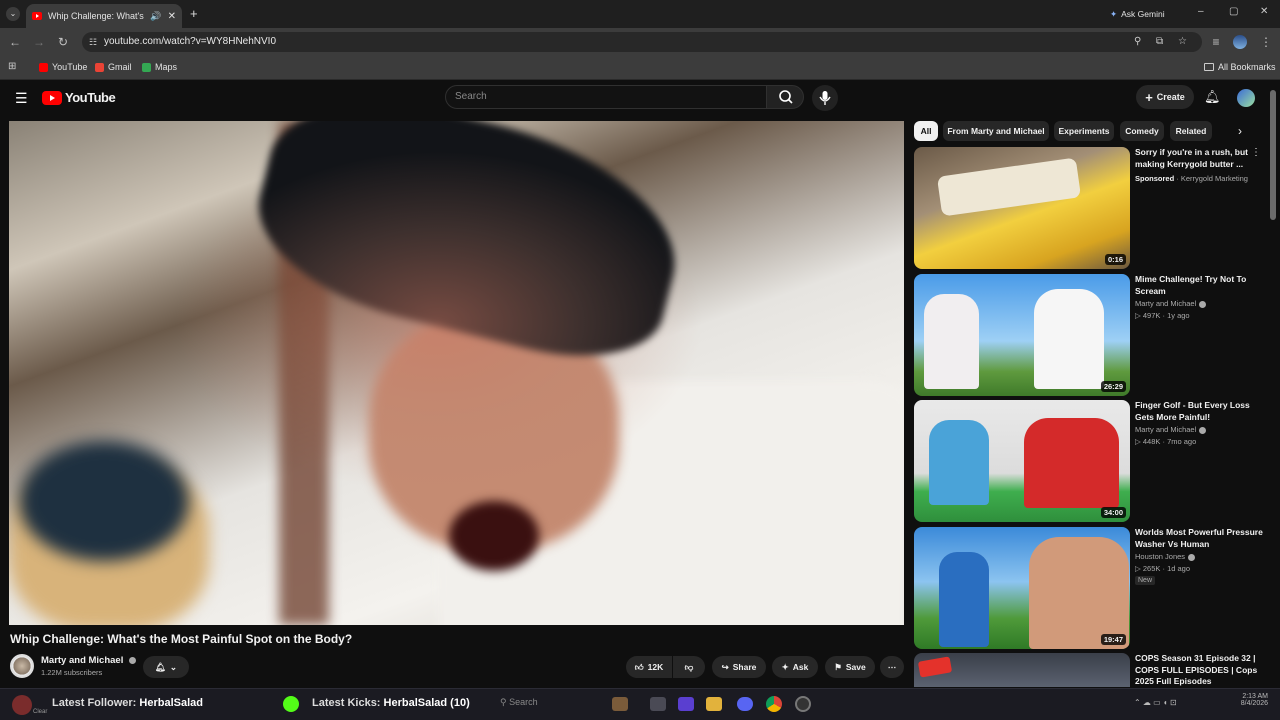 The height and width of the screenshot is (720, 1280). Describe the element at coordinates (1022, 208) in the screenshot. I see `video-thumbnail: 0:16` at that location.